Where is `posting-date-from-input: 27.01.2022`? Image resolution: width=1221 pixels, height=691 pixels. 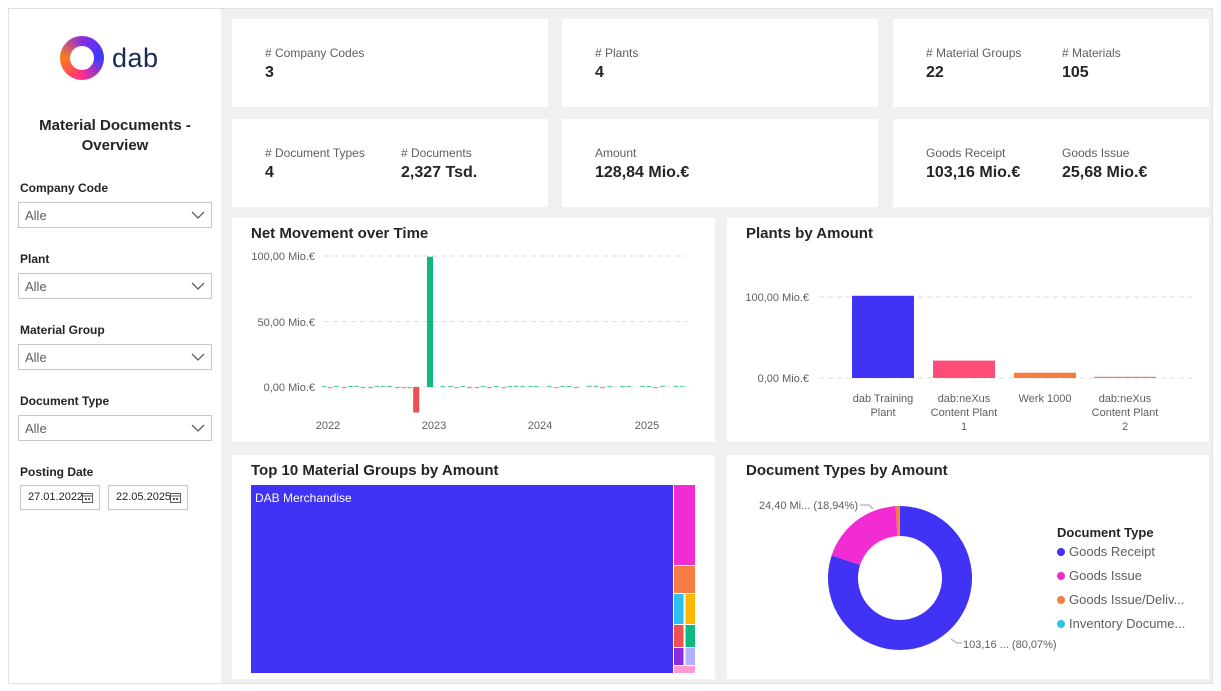 posting-date-from-input: 27.01.2022 is located at coordinates (60, 497).